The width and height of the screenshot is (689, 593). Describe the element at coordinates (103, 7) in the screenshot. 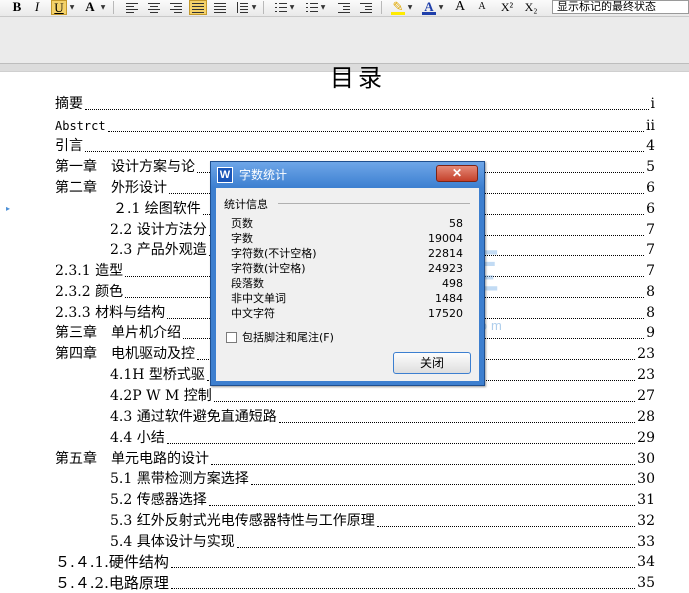

I see `font-color-dropdown-icon: ▼` at that location.